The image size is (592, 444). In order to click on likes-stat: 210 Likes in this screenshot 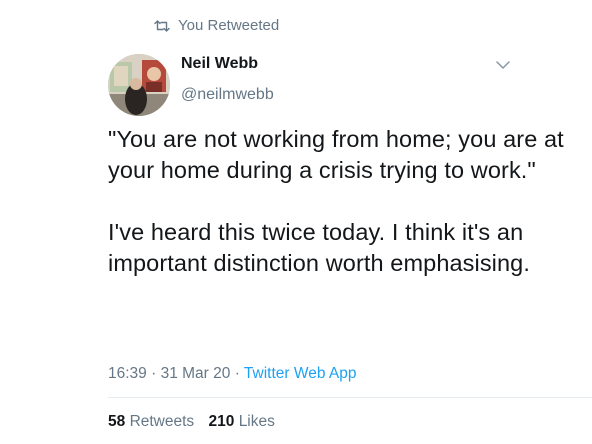, I will do `click(242, 421)`.